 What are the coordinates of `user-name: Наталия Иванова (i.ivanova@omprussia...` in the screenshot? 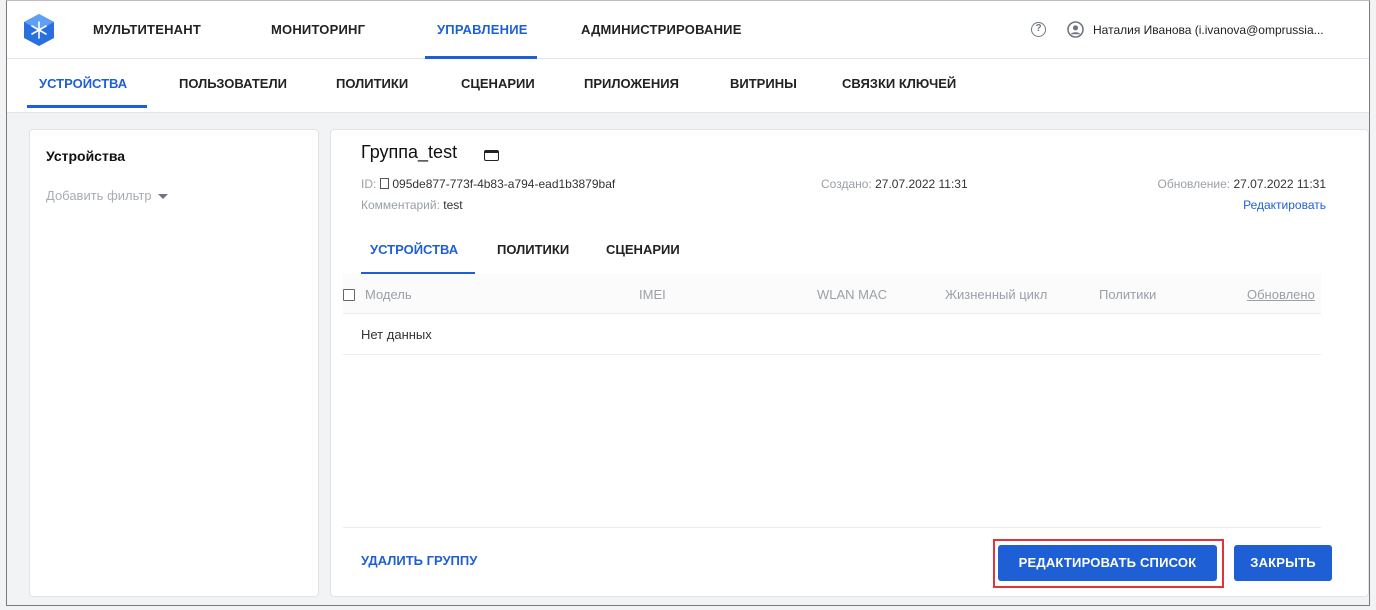 It's located at (1208, 30).